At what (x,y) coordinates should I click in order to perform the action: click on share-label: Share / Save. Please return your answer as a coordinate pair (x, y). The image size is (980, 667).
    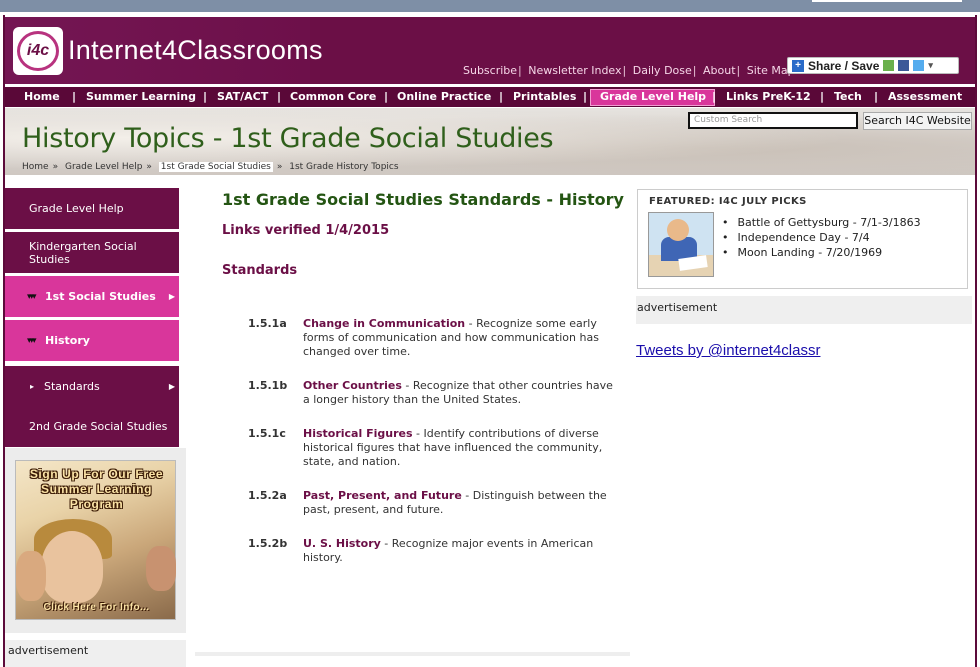
    Looking at the image, I should click on (844, 65).